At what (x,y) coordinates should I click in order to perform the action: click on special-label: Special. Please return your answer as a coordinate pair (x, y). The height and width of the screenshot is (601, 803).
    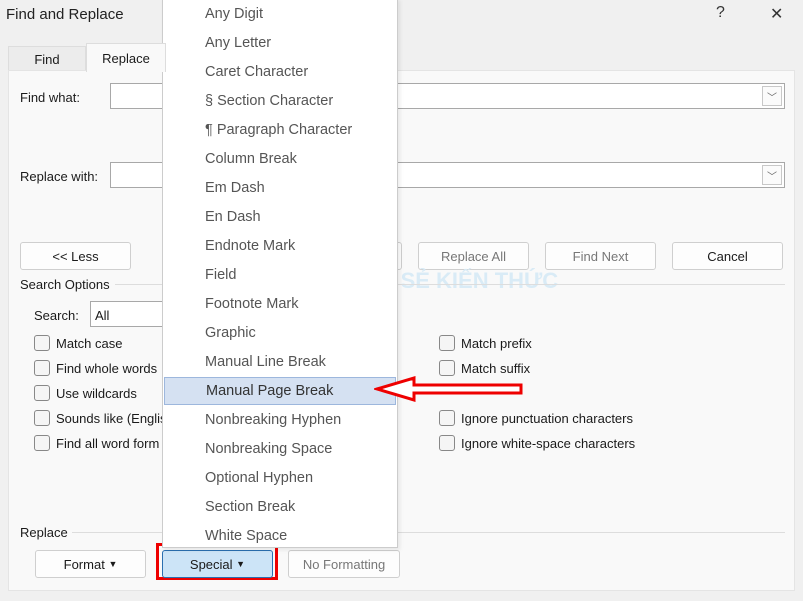
    Looking at the image, I should click on (211, 564).